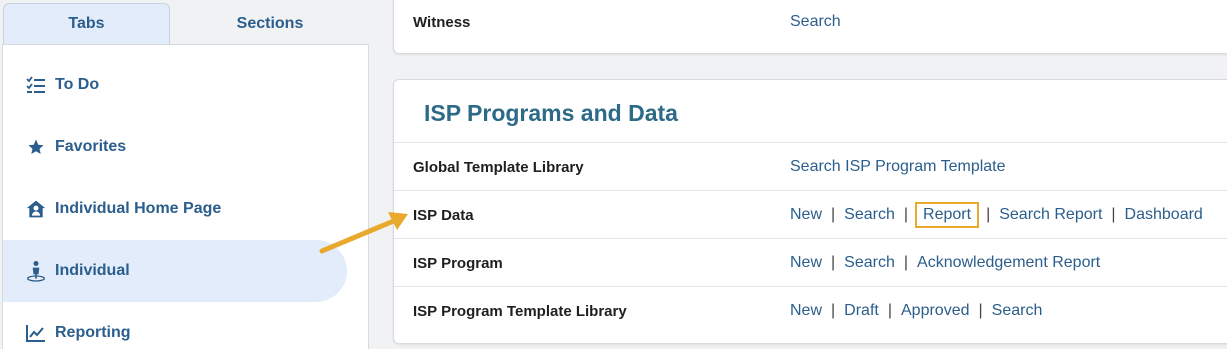 The image size is (1227, 349). I want to click on dashboard-link: Dashboard, so click(1164, 215).